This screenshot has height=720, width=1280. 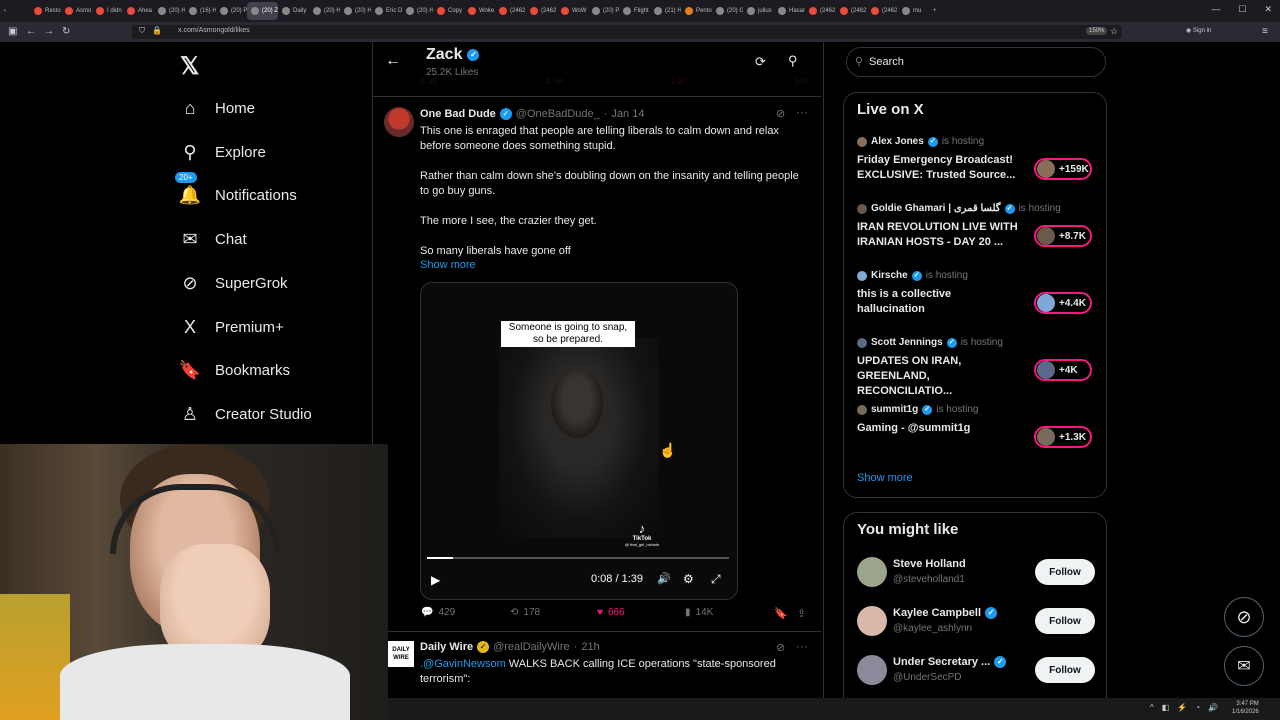 I want to click on sidebar-item-creator-studio: ♙ Creator Studio, so click(x=245, y=414).